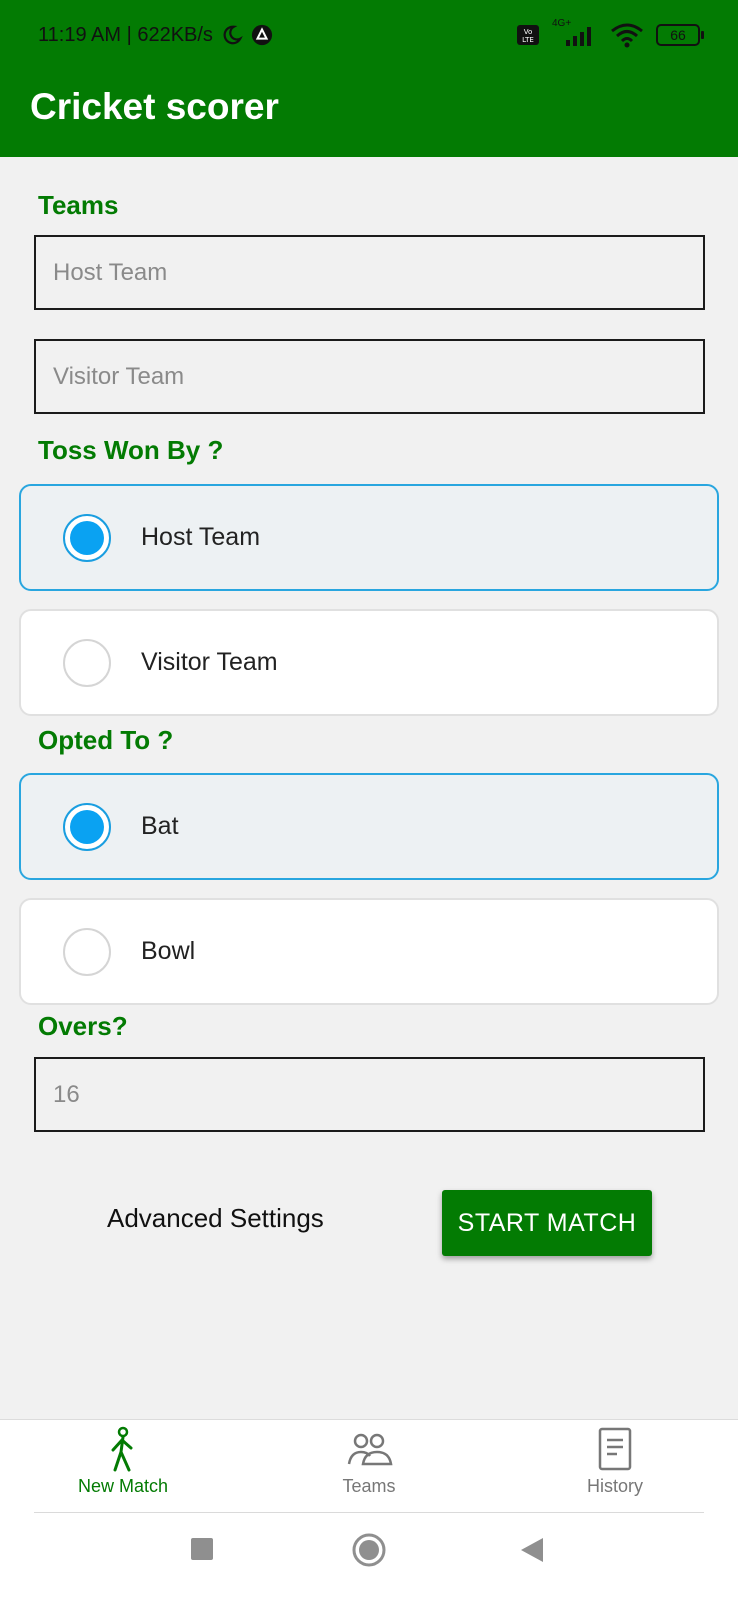 The height and width of the screenshot is (1600, 738). What do you see at coordinates (614, 1486) in the screenshot?
I see `nav-label-history: History` at bounding box center [614, 1486].